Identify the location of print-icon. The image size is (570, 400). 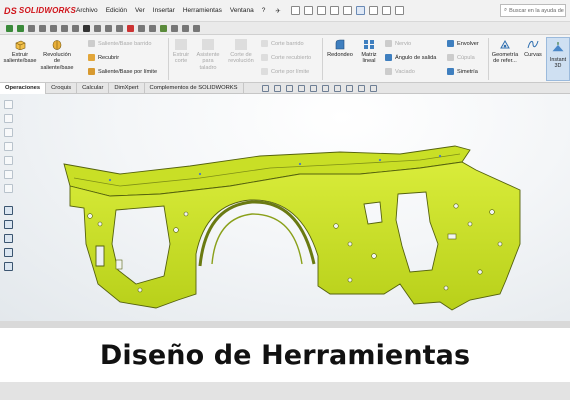
(334, 10).